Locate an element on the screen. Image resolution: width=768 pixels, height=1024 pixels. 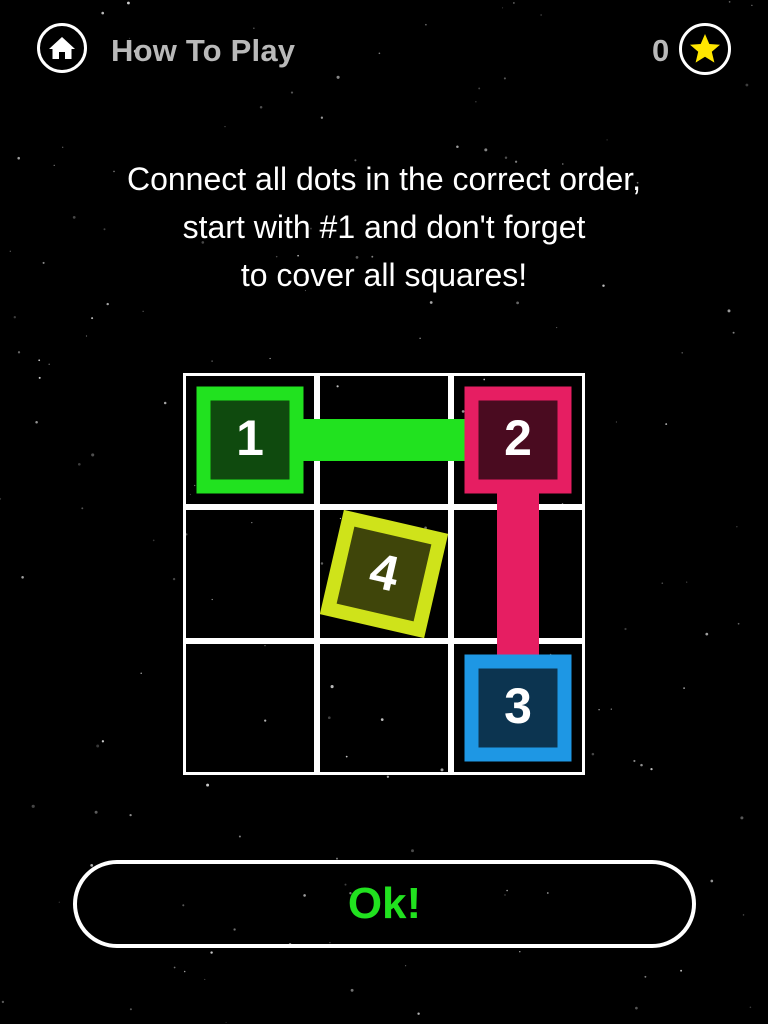
home-button is located at coordinates (62, 48).